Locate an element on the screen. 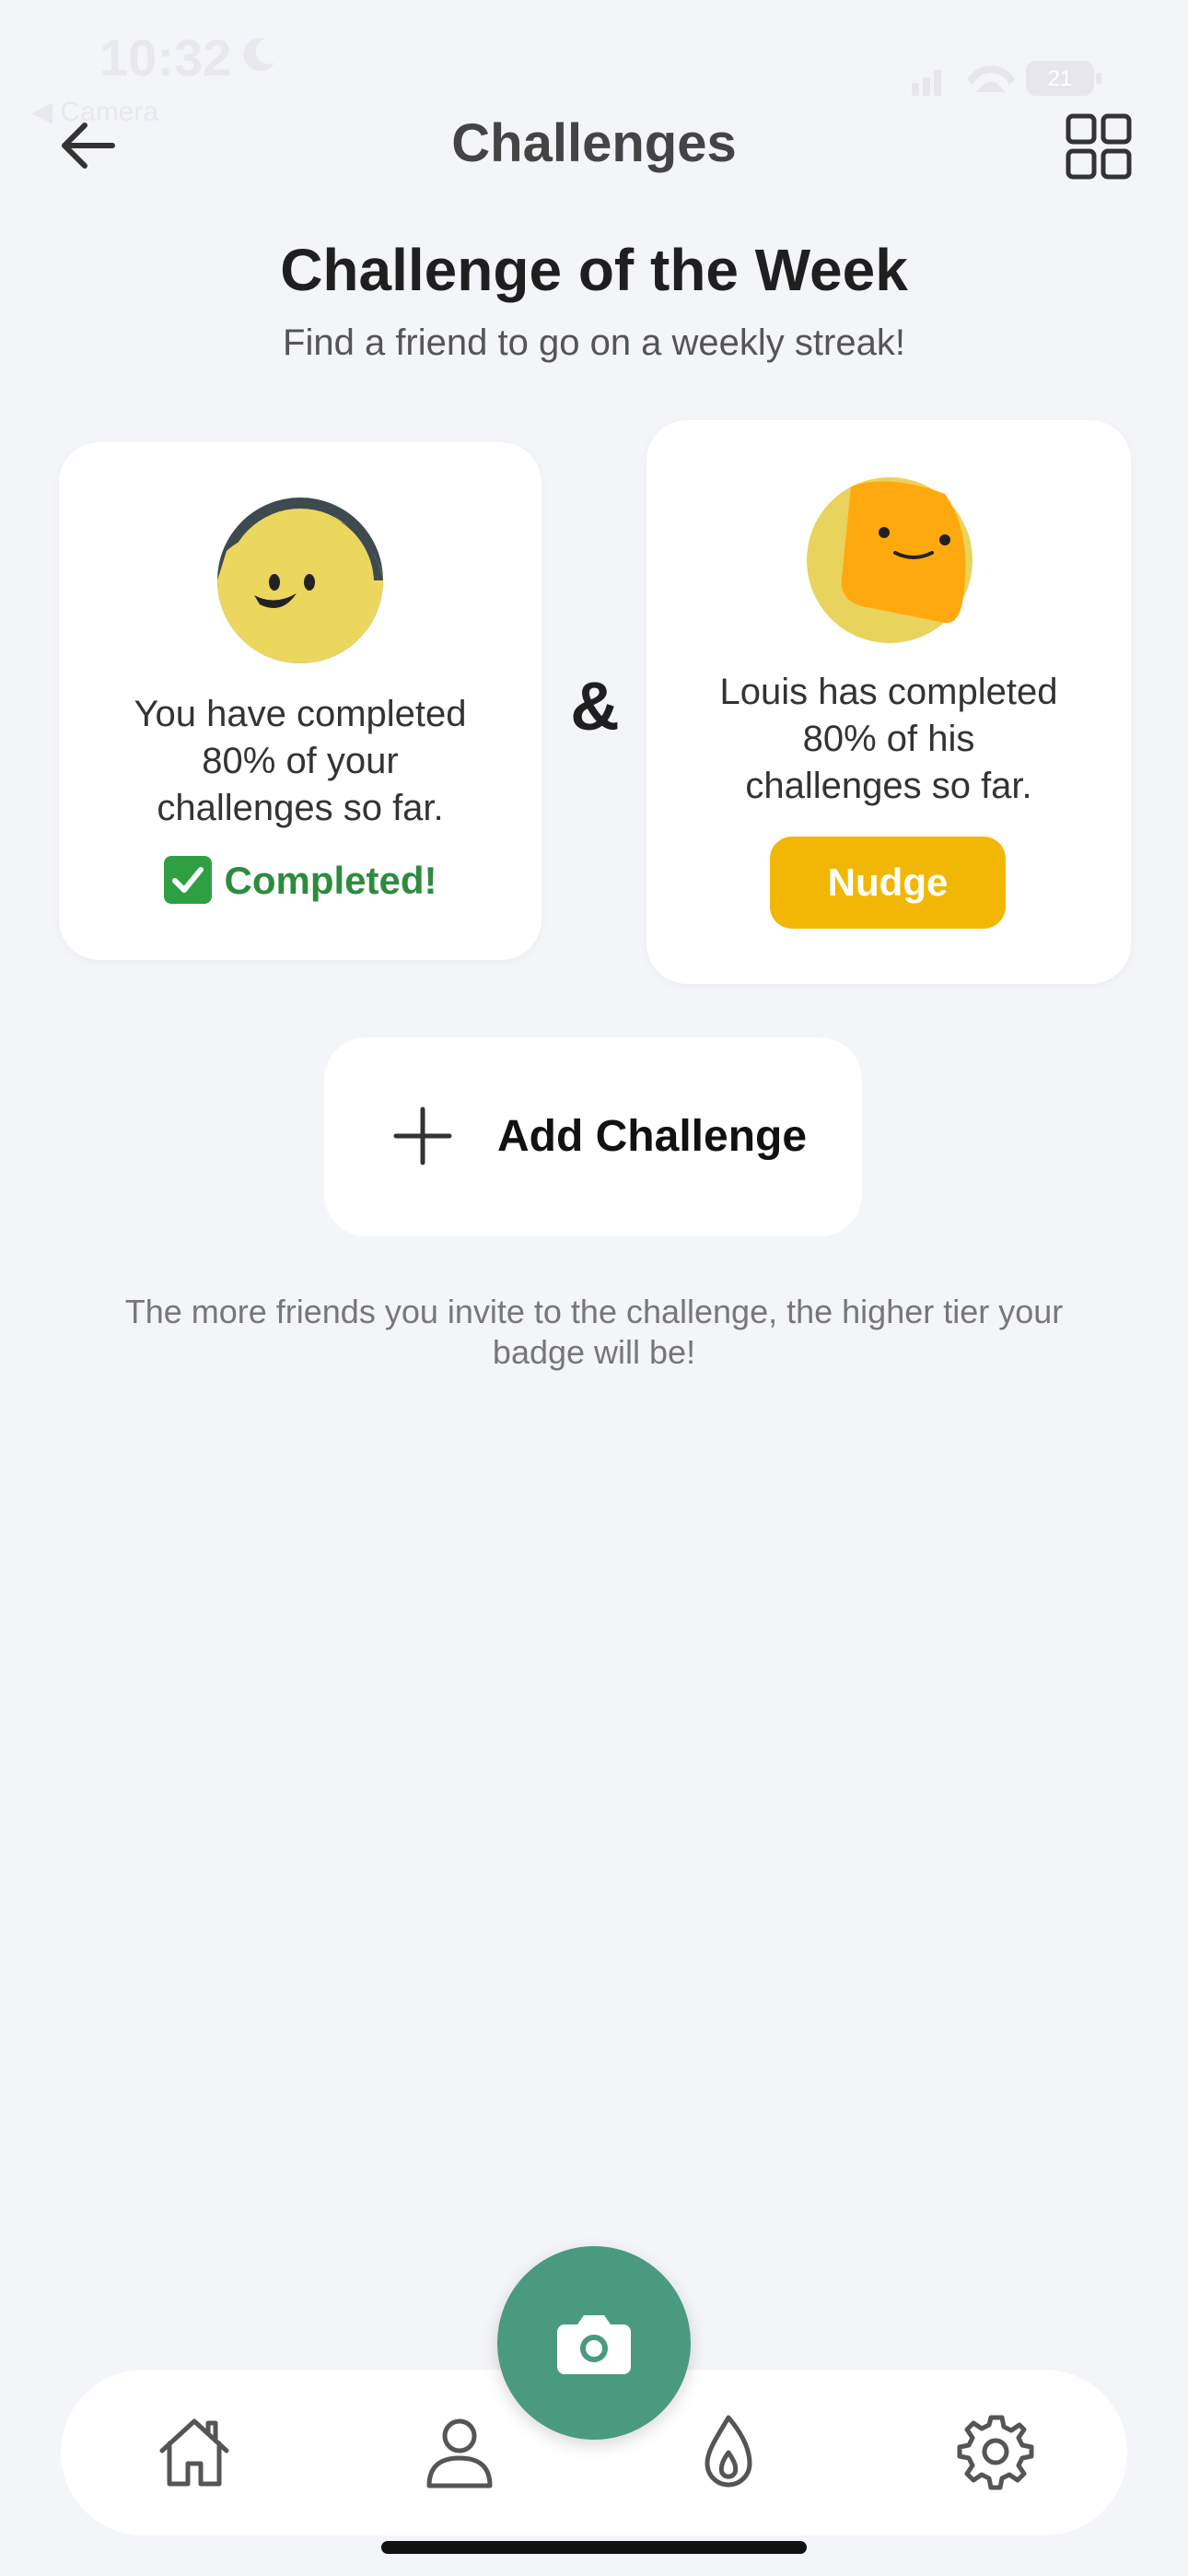 Image resolution: width=1188 pixels, height=2576 pixels. grid-view-icon is located at coordinates (1099, 146).